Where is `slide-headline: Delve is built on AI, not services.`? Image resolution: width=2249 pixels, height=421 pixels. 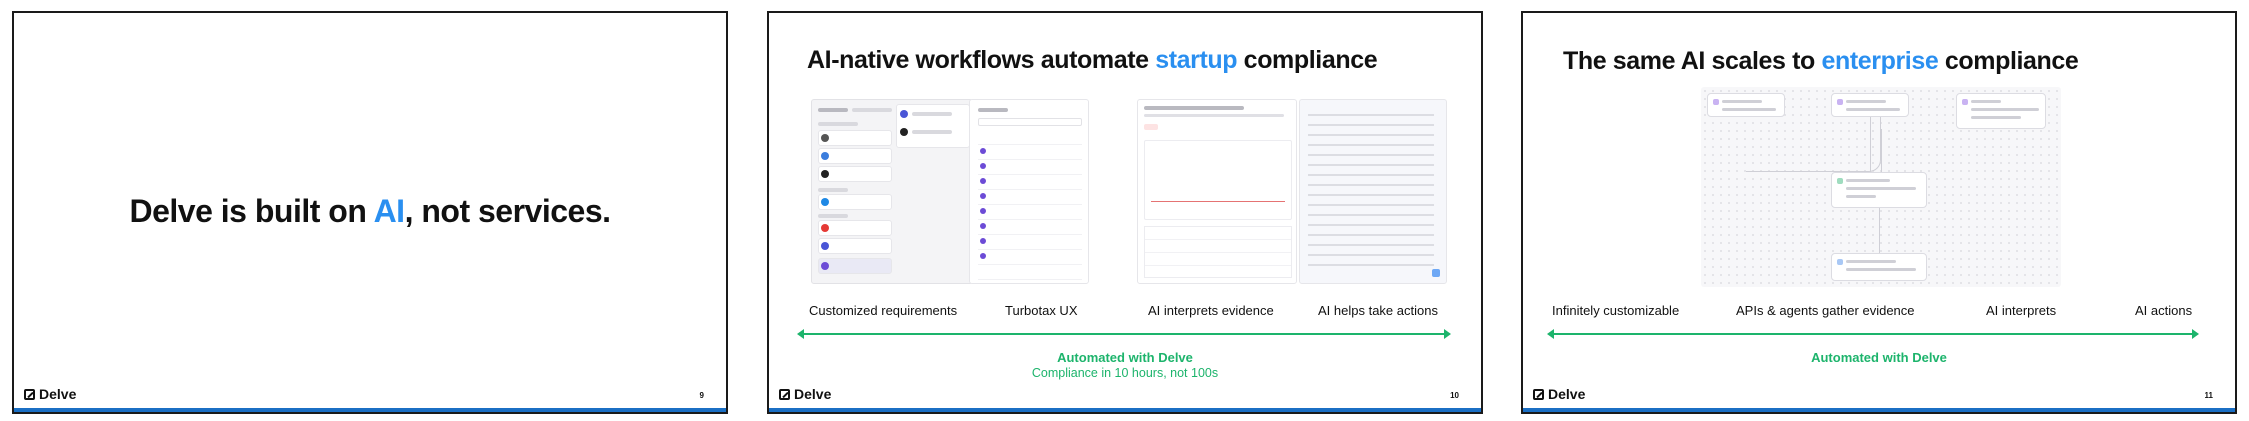
slide-headline: Delve is built on AI, not services. is located at coordinates (370, 211).